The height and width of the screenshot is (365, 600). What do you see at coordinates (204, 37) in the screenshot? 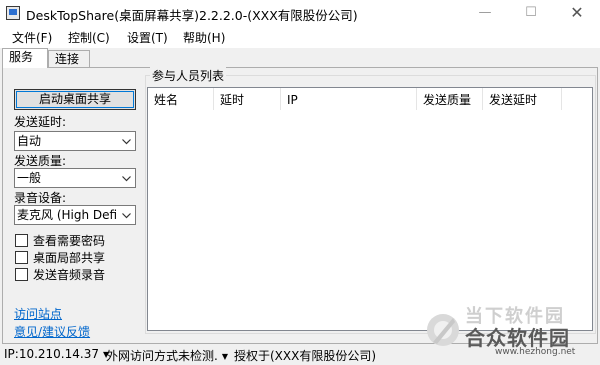
I see `menu-help: 帮助(H)` at bounding box center [204, 37].